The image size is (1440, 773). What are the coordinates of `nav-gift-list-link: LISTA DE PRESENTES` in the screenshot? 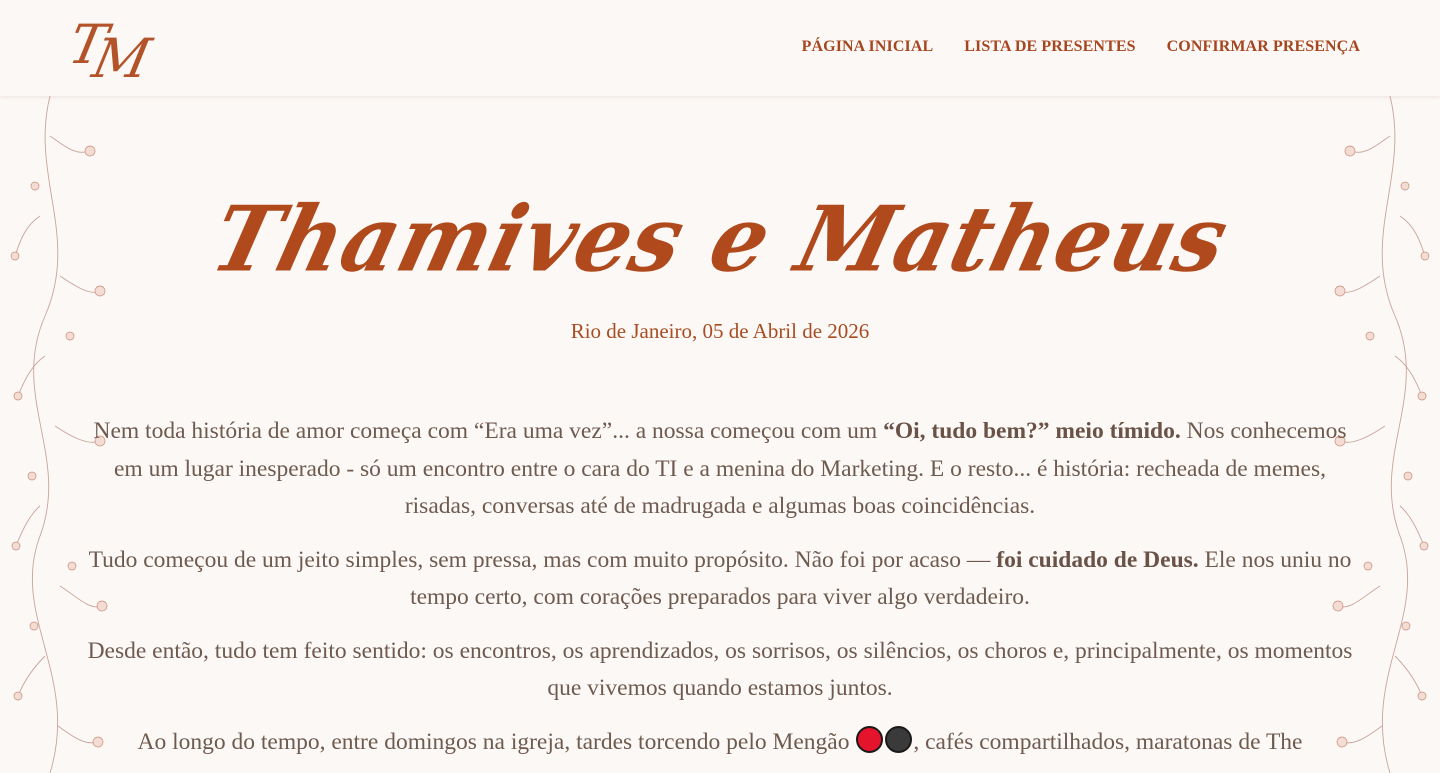 It's located at (1049, 47).